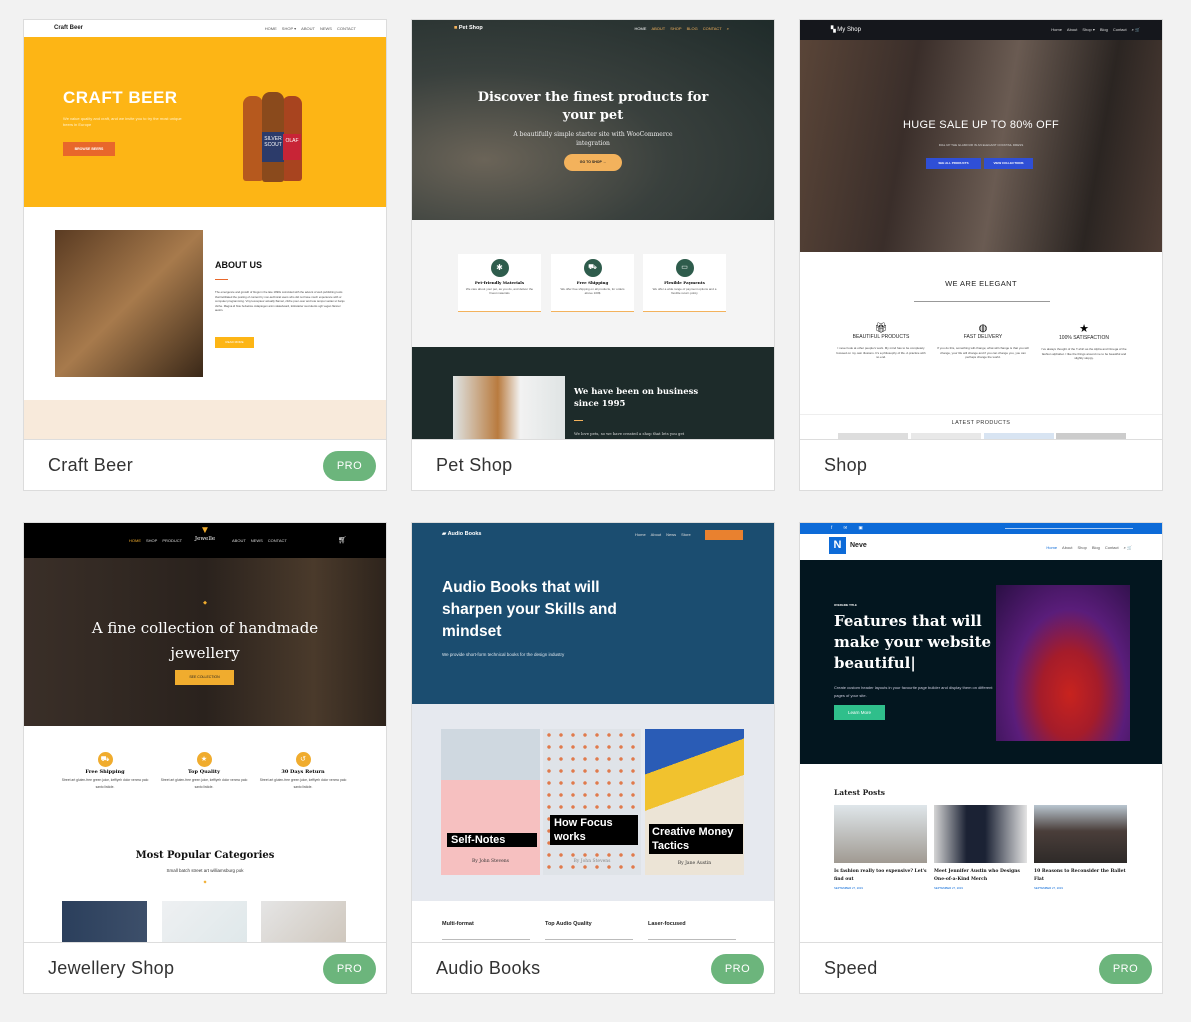 The height and width of the screenshot is (1022, 1191). I want to click on see-all-products-button: SEE ALL PRODUCTS, so click(953, 163).